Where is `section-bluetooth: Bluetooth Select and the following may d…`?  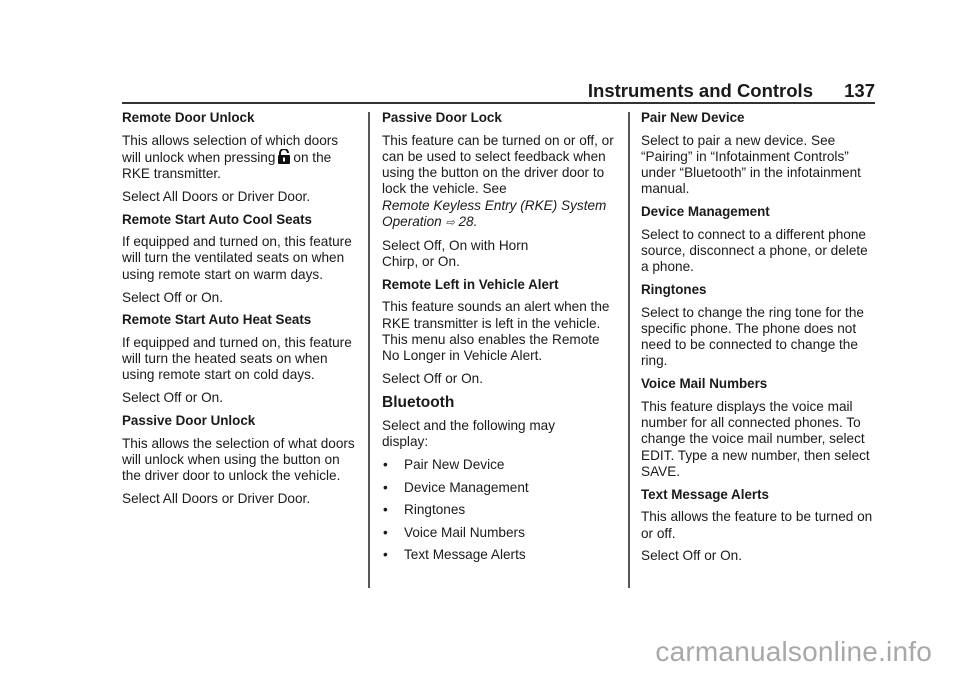
section-bluetooth: Bluetooth Select and the following may d… is located at coordinates (501, 479).